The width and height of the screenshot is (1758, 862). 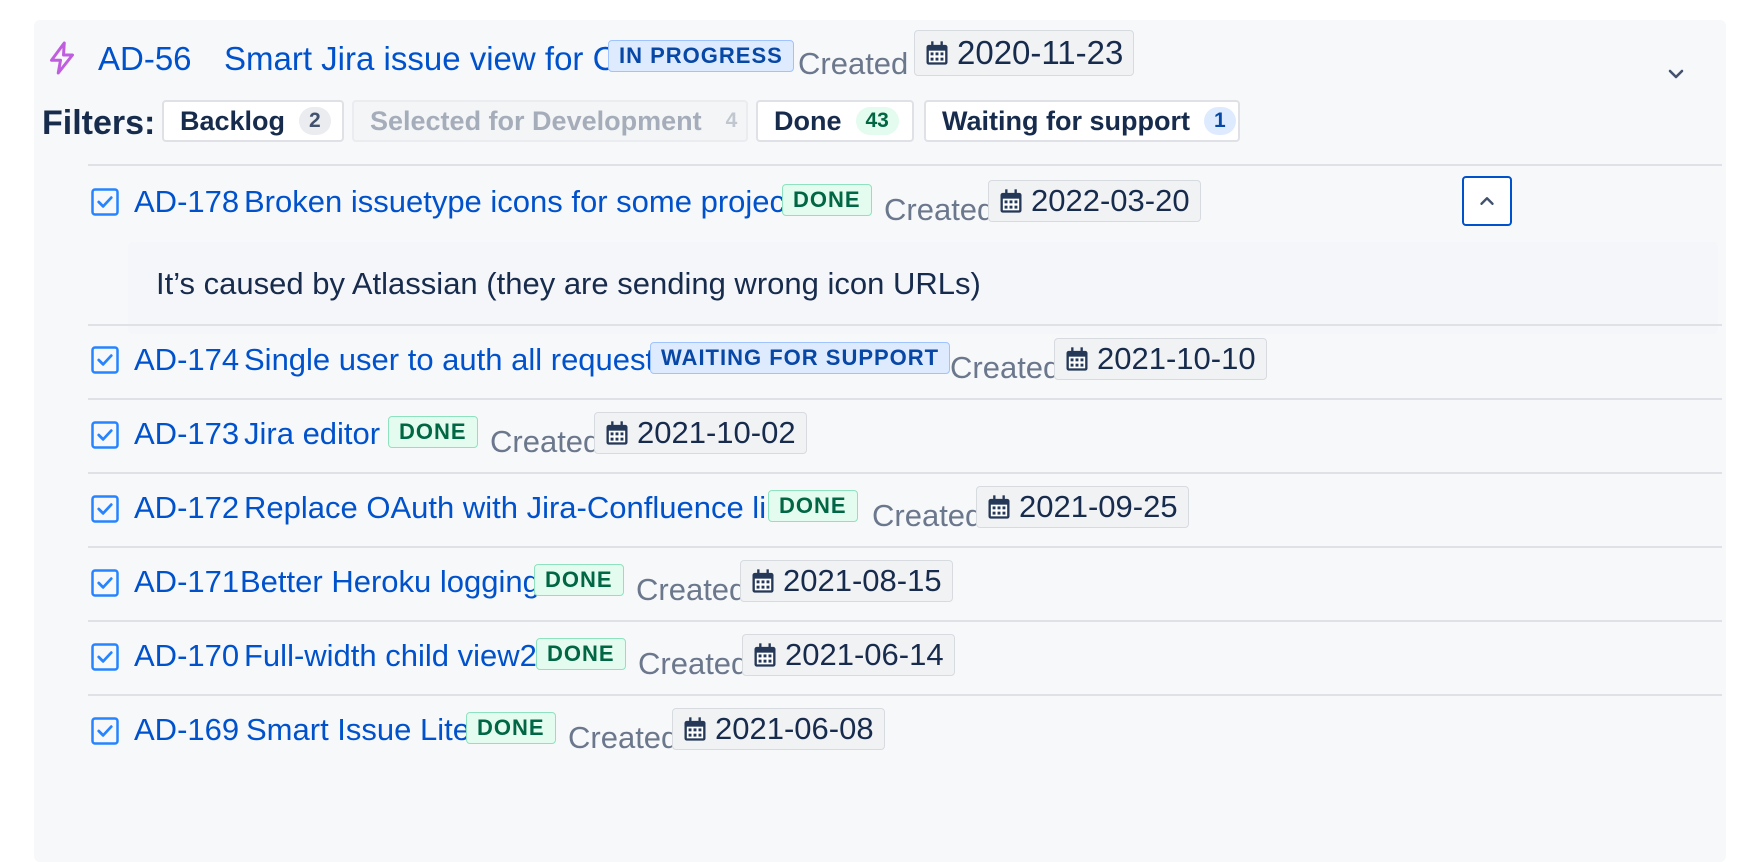 What do you see at coordinates (186, 434) in the screenshot?
I see `issue-key-link: AD-173` at bounding box center [186, 434].